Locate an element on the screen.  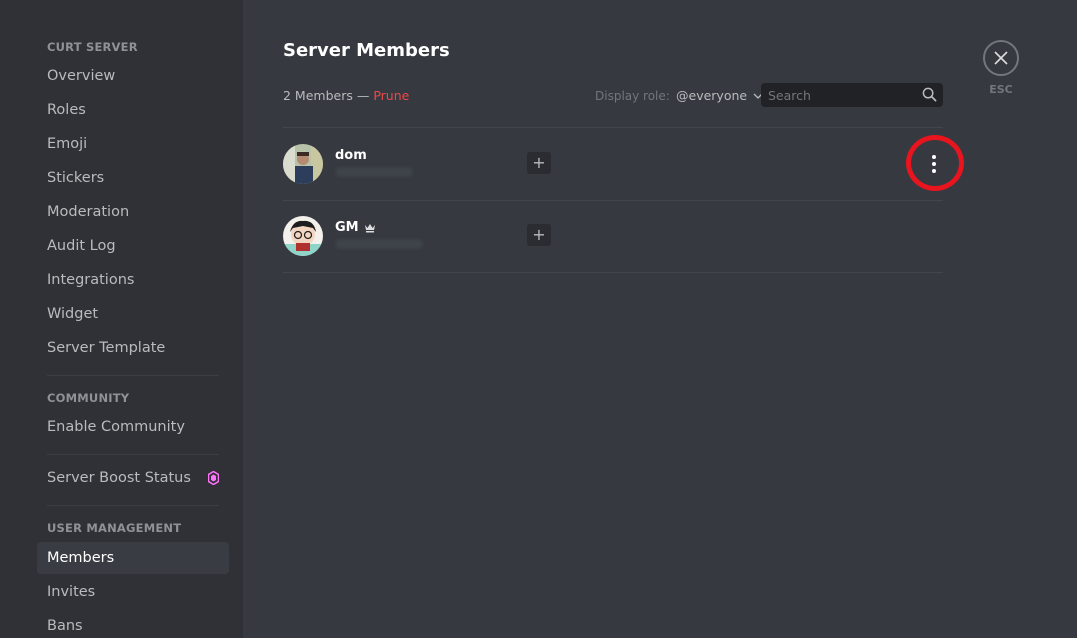
search-box is located at coordinates (852, 95).